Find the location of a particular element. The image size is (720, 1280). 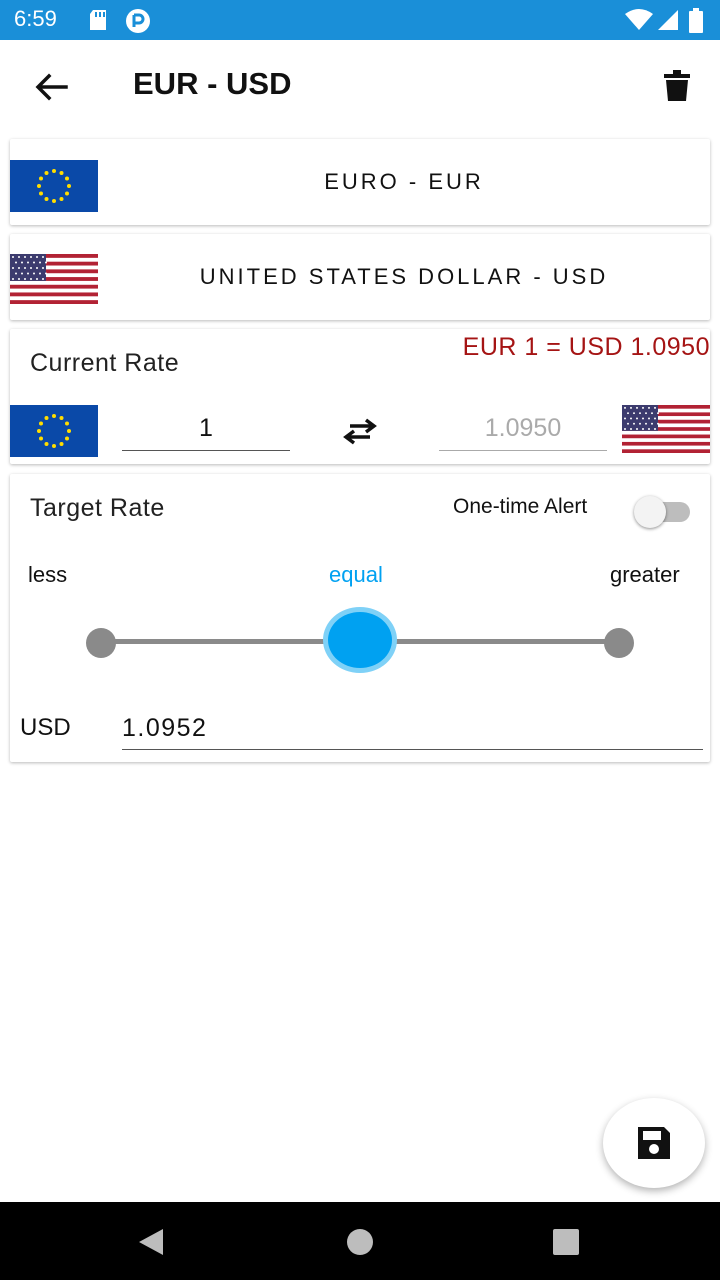

app-bar: EUR - USD is located at coordinates (360, 86).